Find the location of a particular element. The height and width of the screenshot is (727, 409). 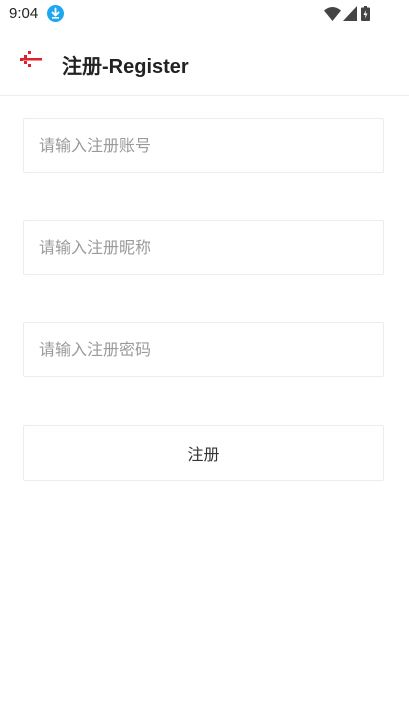

battery-icon is located at coordinates (365, 13).